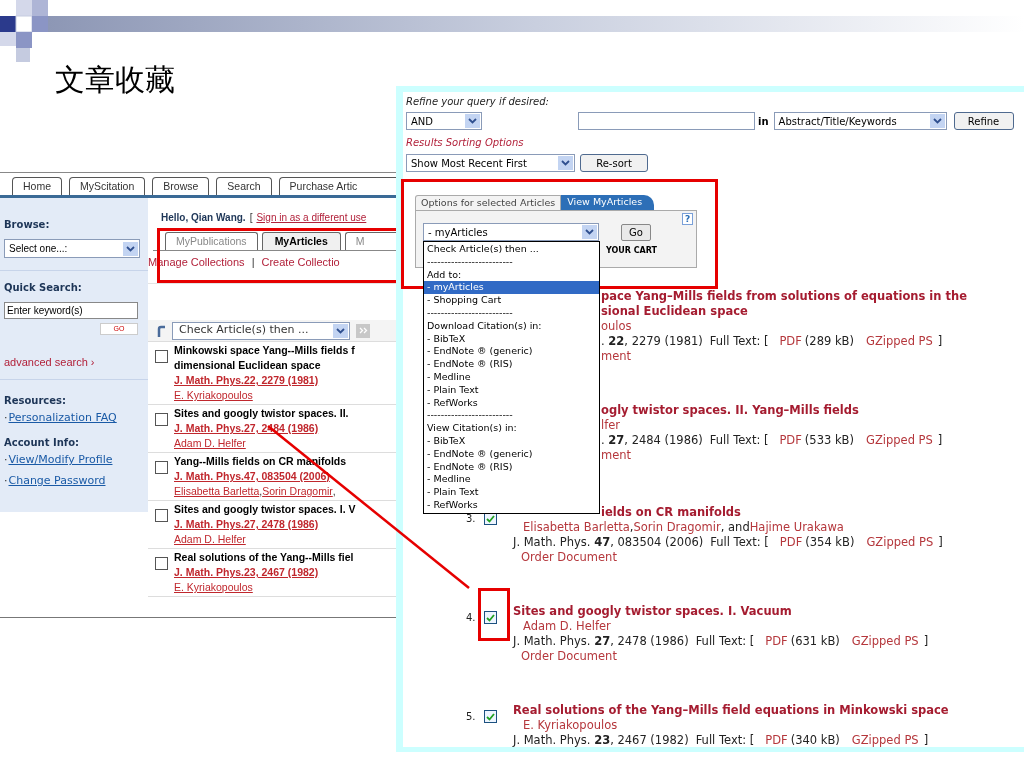  I want to click on tab: MyPublications, so click(211, 241).